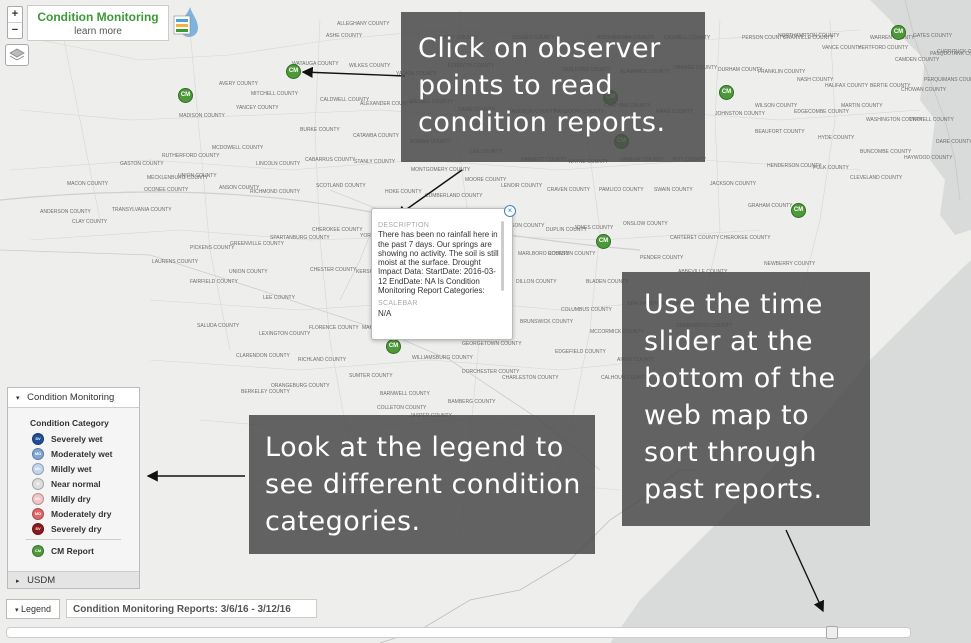  I want to click on county-label: MITCHELL COUNTY, so click(275, 94).